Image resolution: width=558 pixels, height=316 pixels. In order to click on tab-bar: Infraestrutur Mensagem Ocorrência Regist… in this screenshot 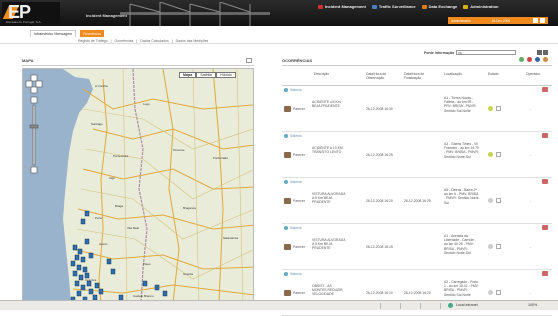, I will do `click(279, 35)`.